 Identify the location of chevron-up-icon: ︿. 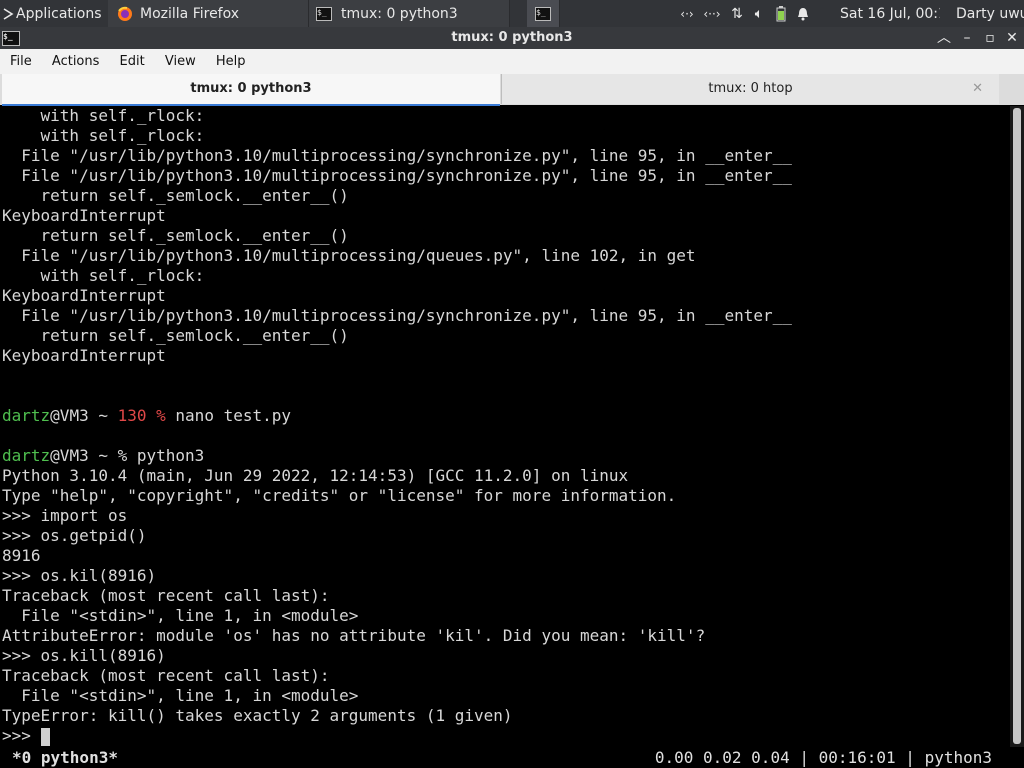
(944, 38).